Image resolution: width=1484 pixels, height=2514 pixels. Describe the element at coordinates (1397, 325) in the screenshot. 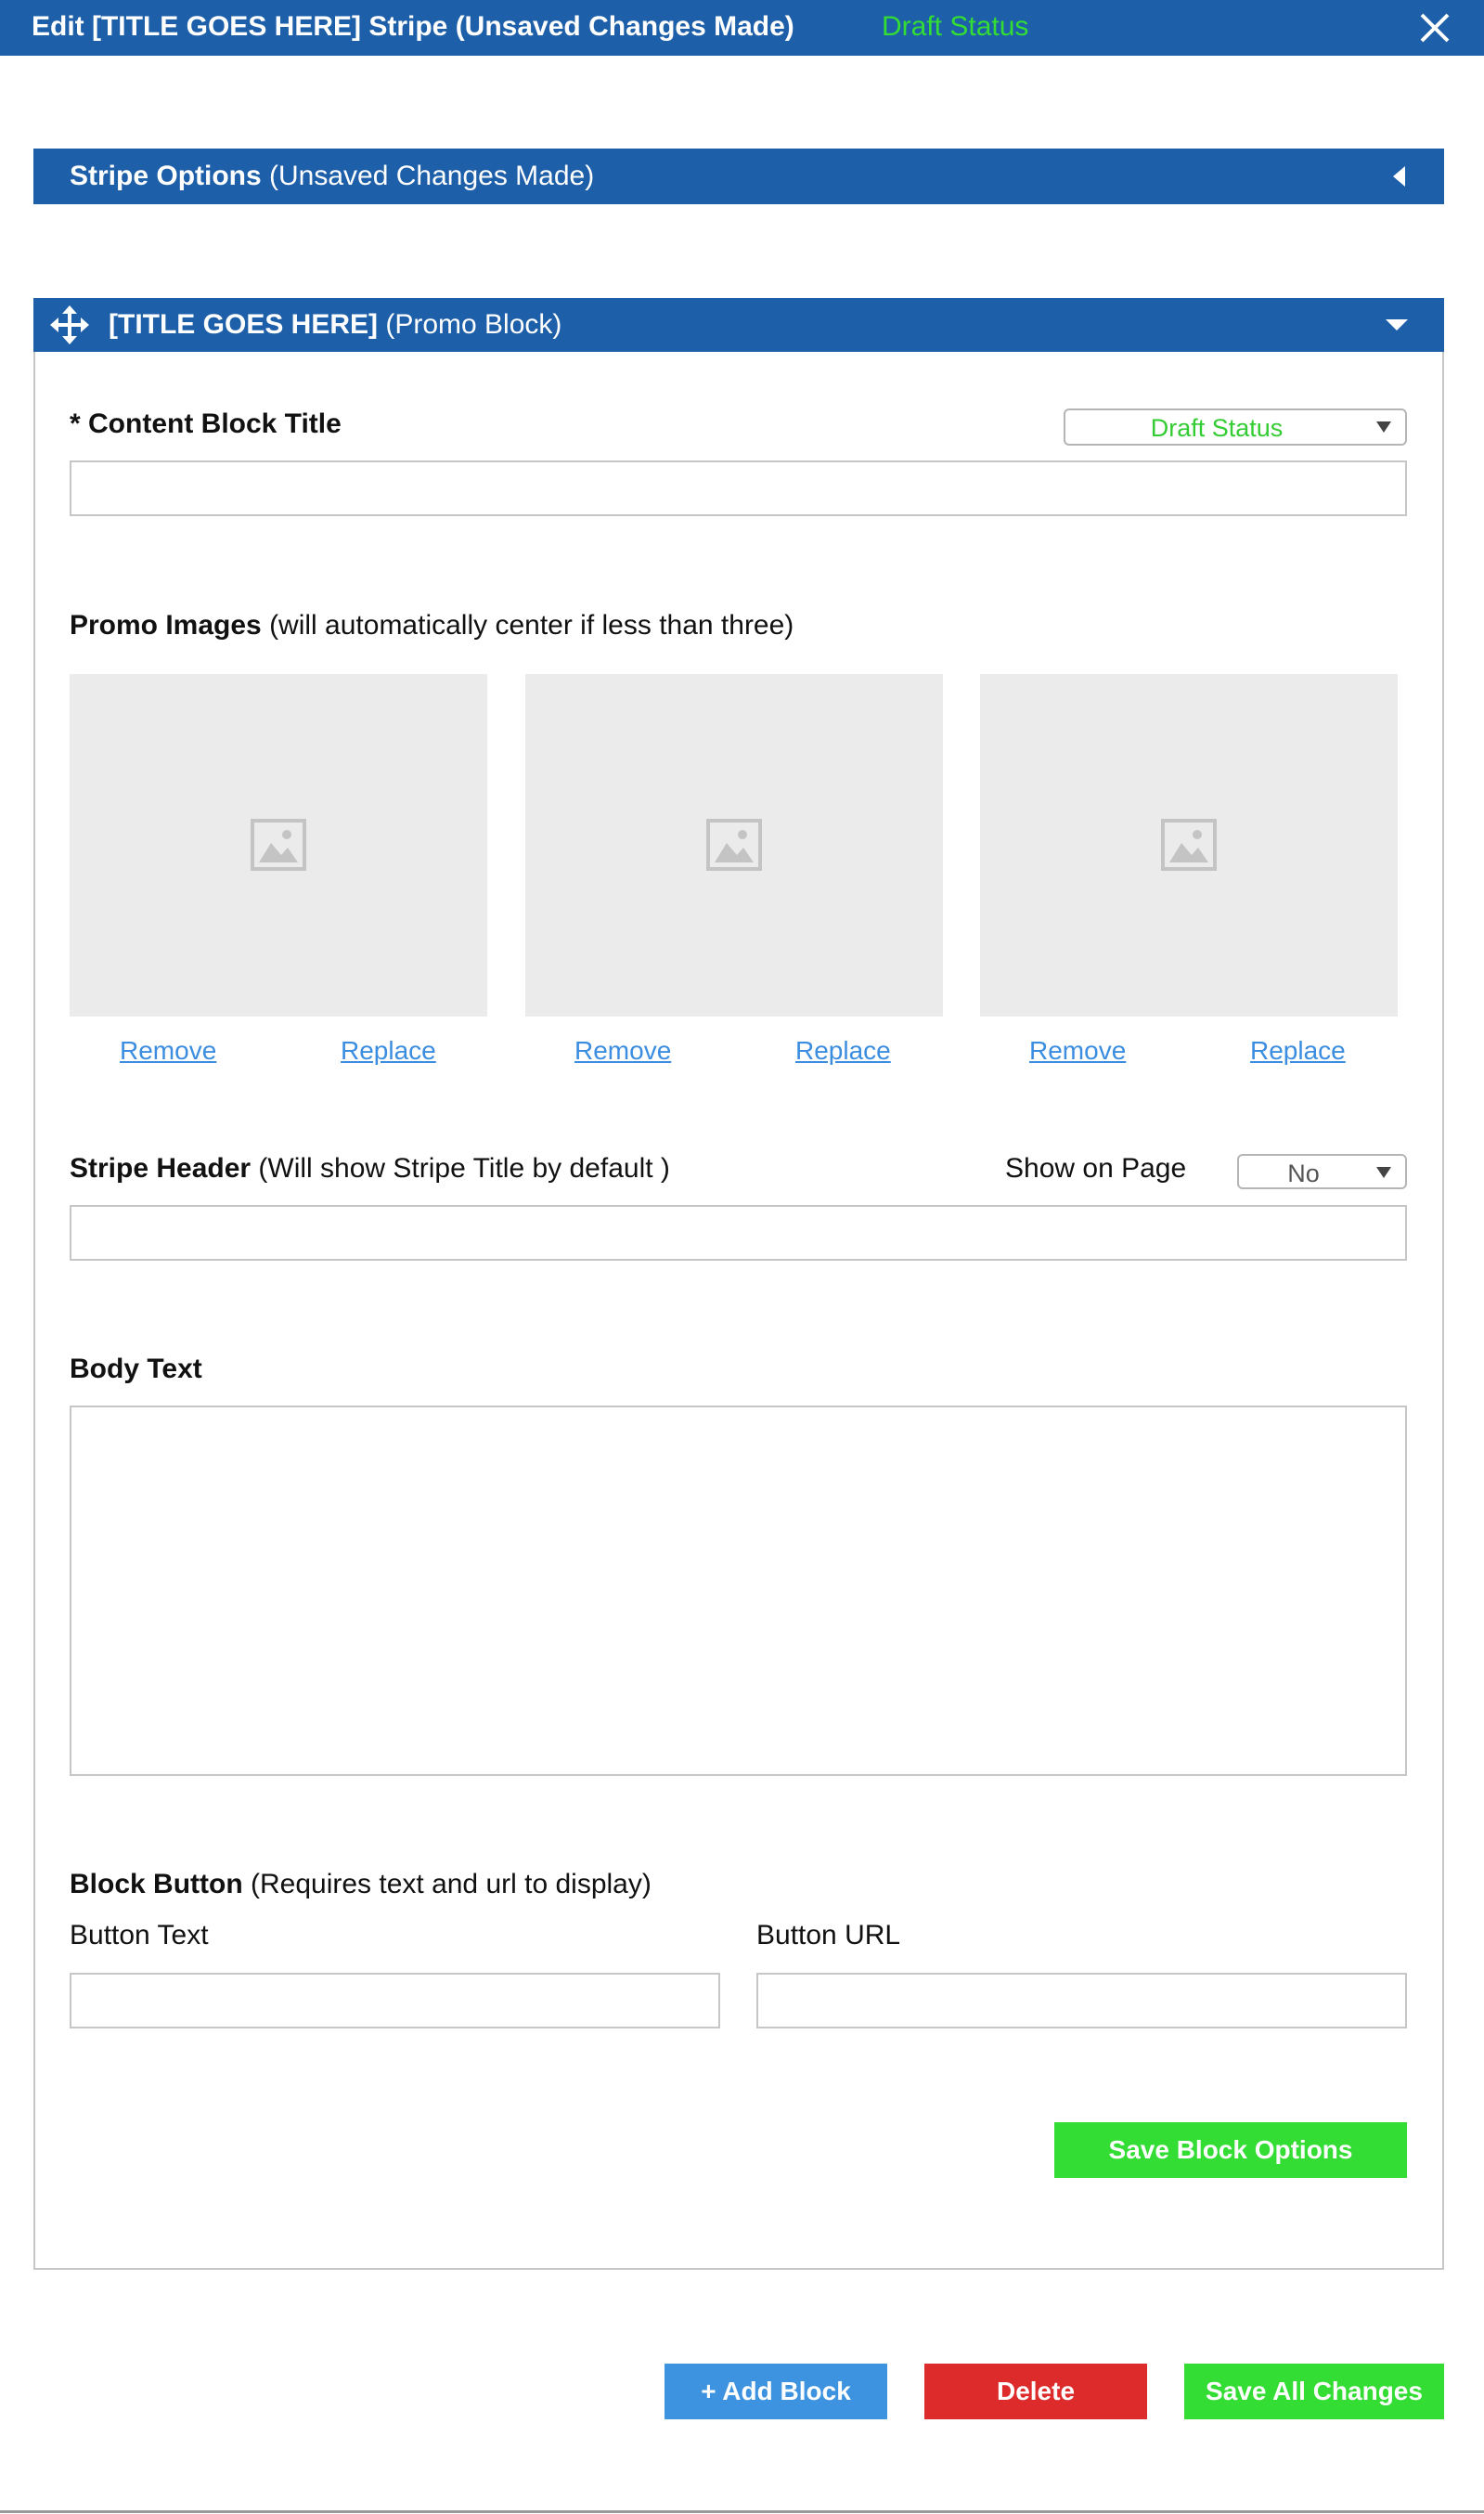

I see `caret-down-icon` at that location.